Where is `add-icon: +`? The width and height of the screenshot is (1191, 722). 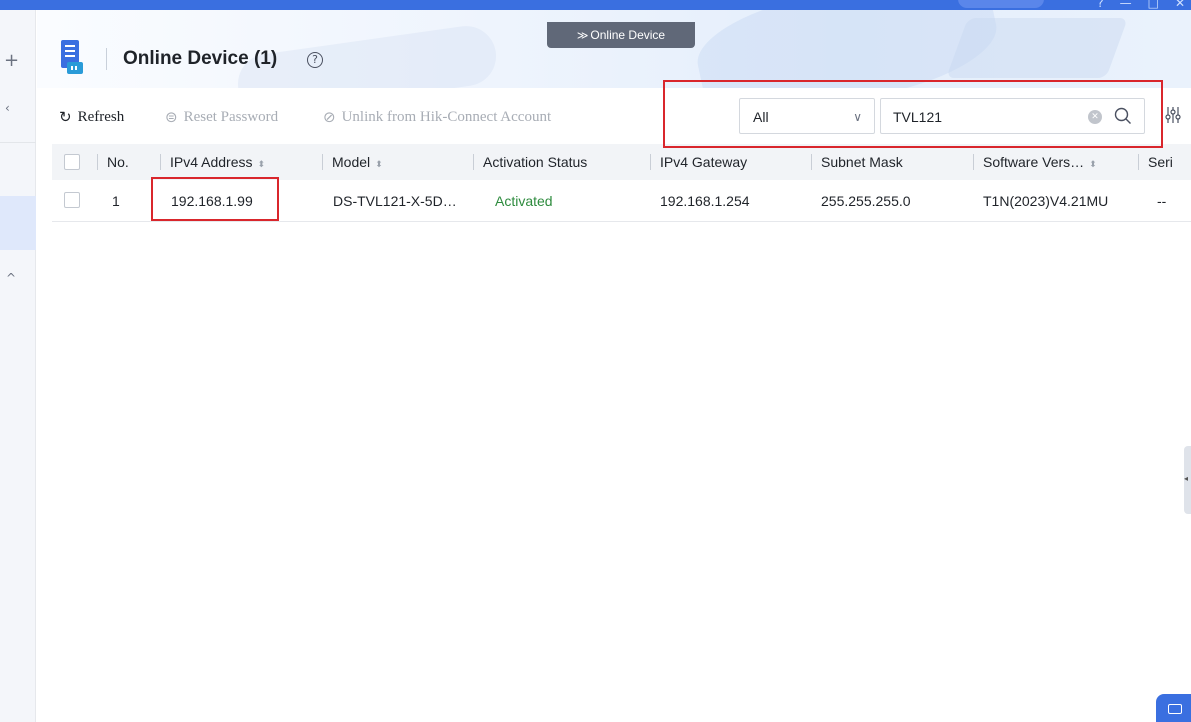 add-icon: + is located at coordinates (11, 61).